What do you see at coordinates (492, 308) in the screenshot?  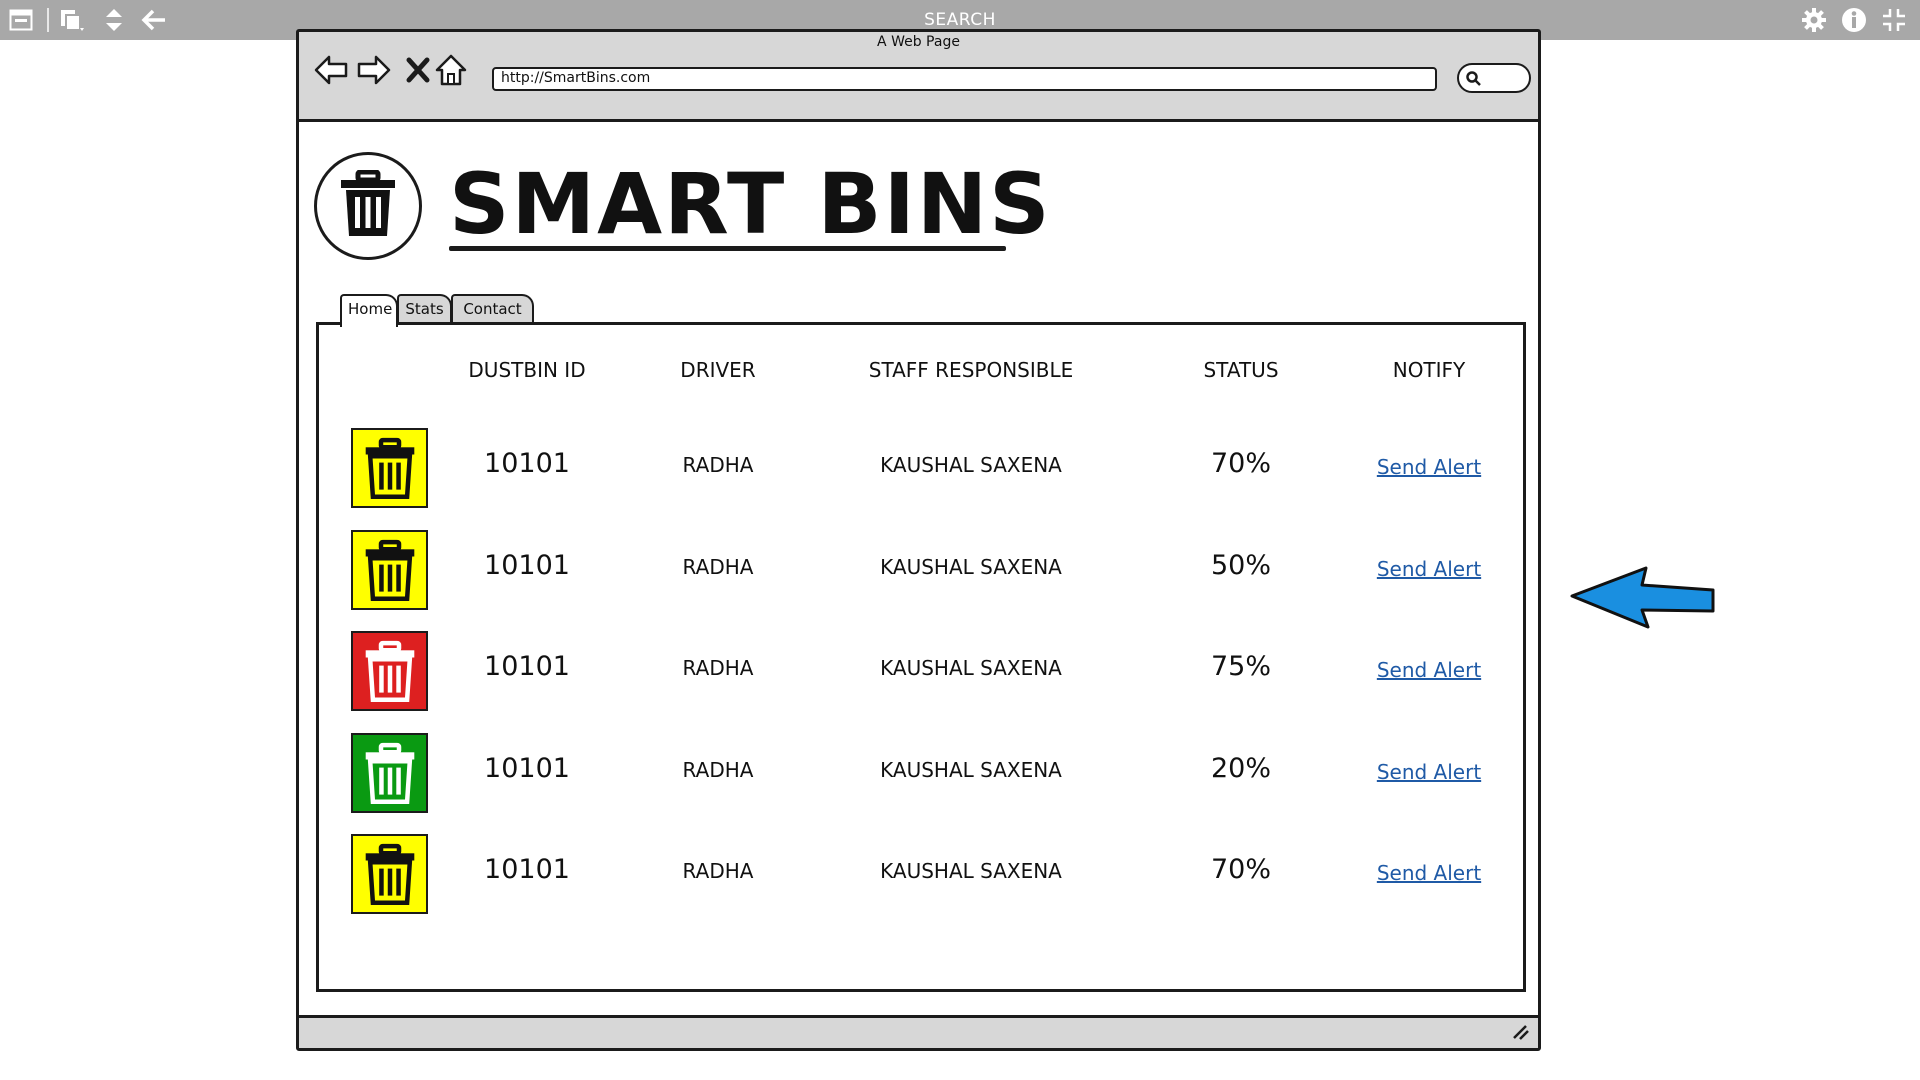 I see `tab-contact: Contact` at bounding box center [492, 308].